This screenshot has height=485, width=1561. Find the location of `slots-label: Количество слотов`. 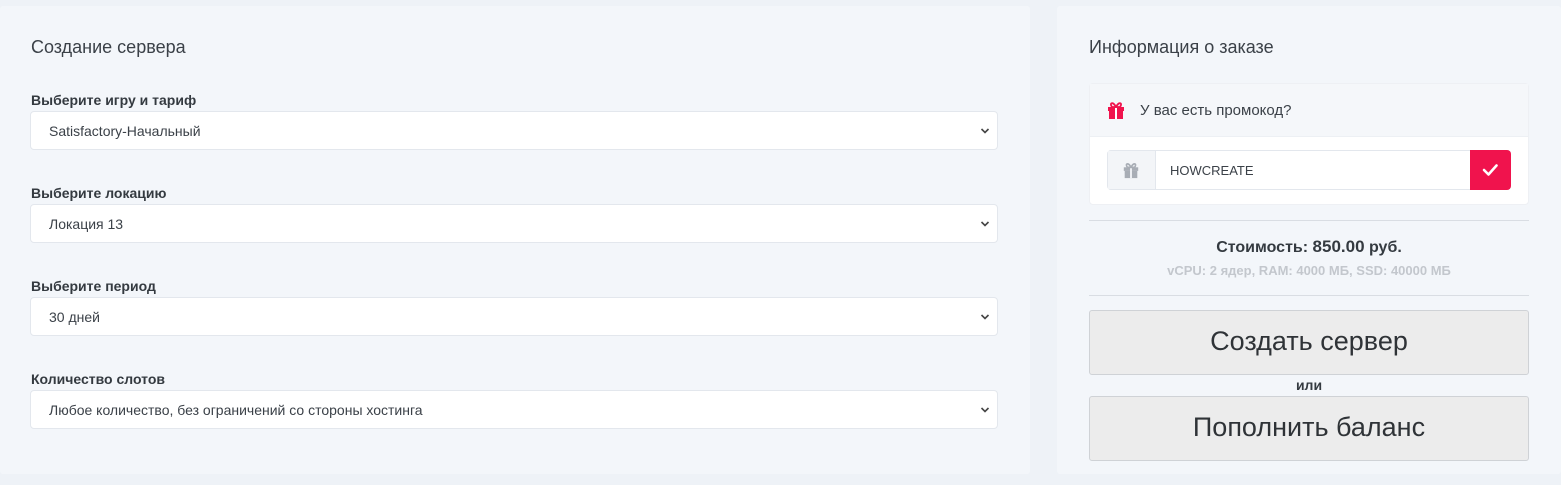

slots-label: Количество слотов is located at coordinates (98, 379).